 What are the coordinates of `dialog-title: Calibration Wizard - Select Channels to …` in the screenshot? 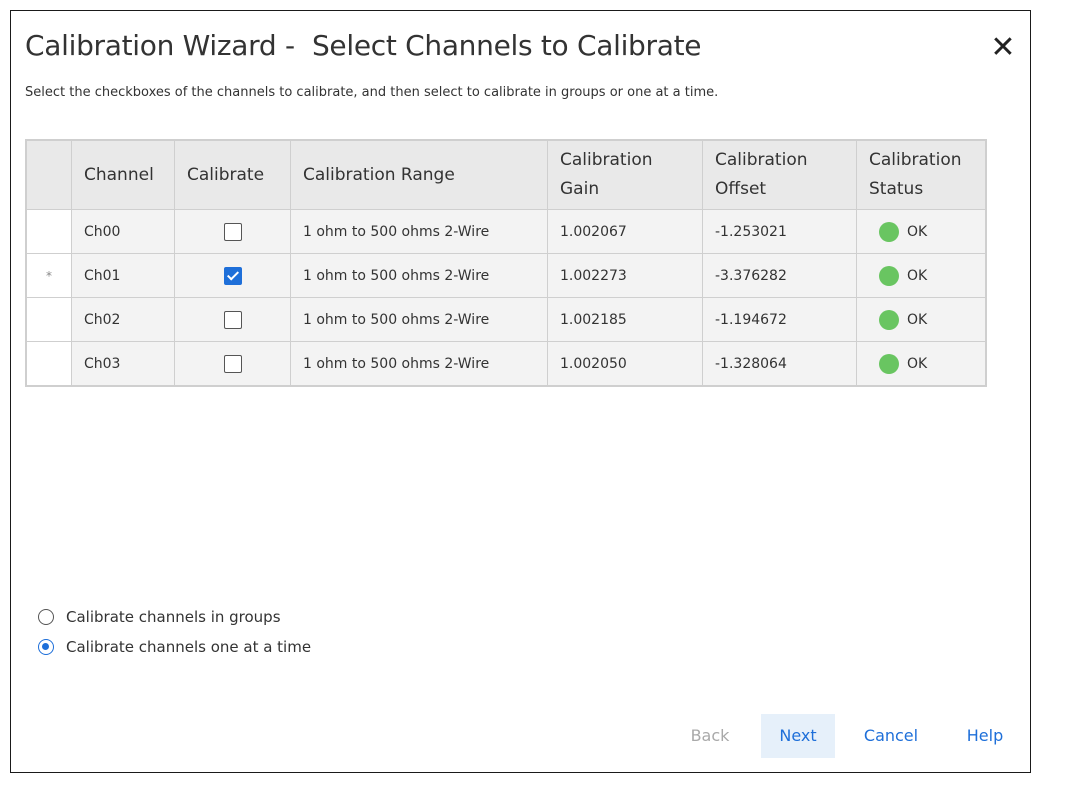 It's located at (363, 45).